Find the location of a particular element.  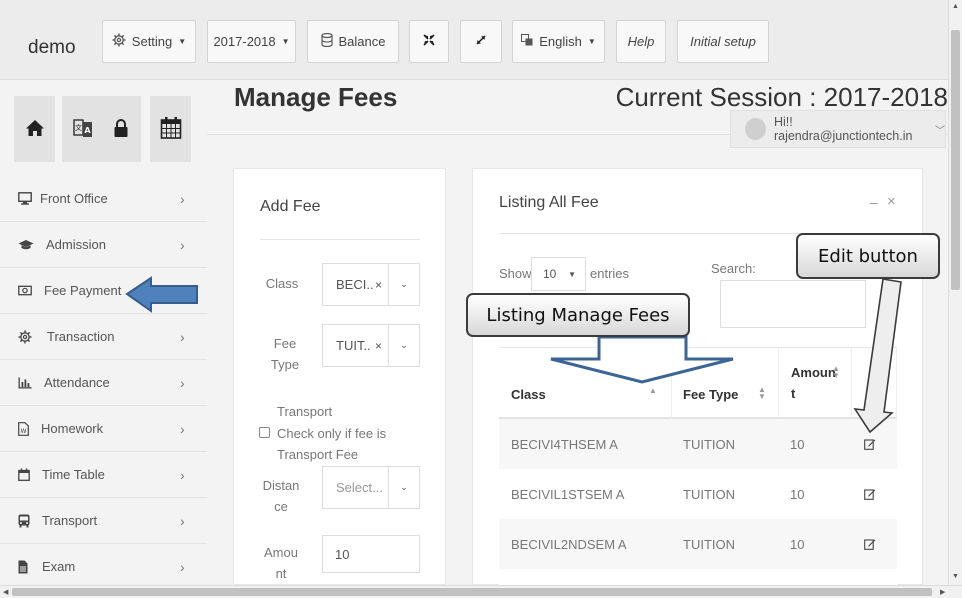

caret-down-icon: ▼ is located at coordinates (285, 41).